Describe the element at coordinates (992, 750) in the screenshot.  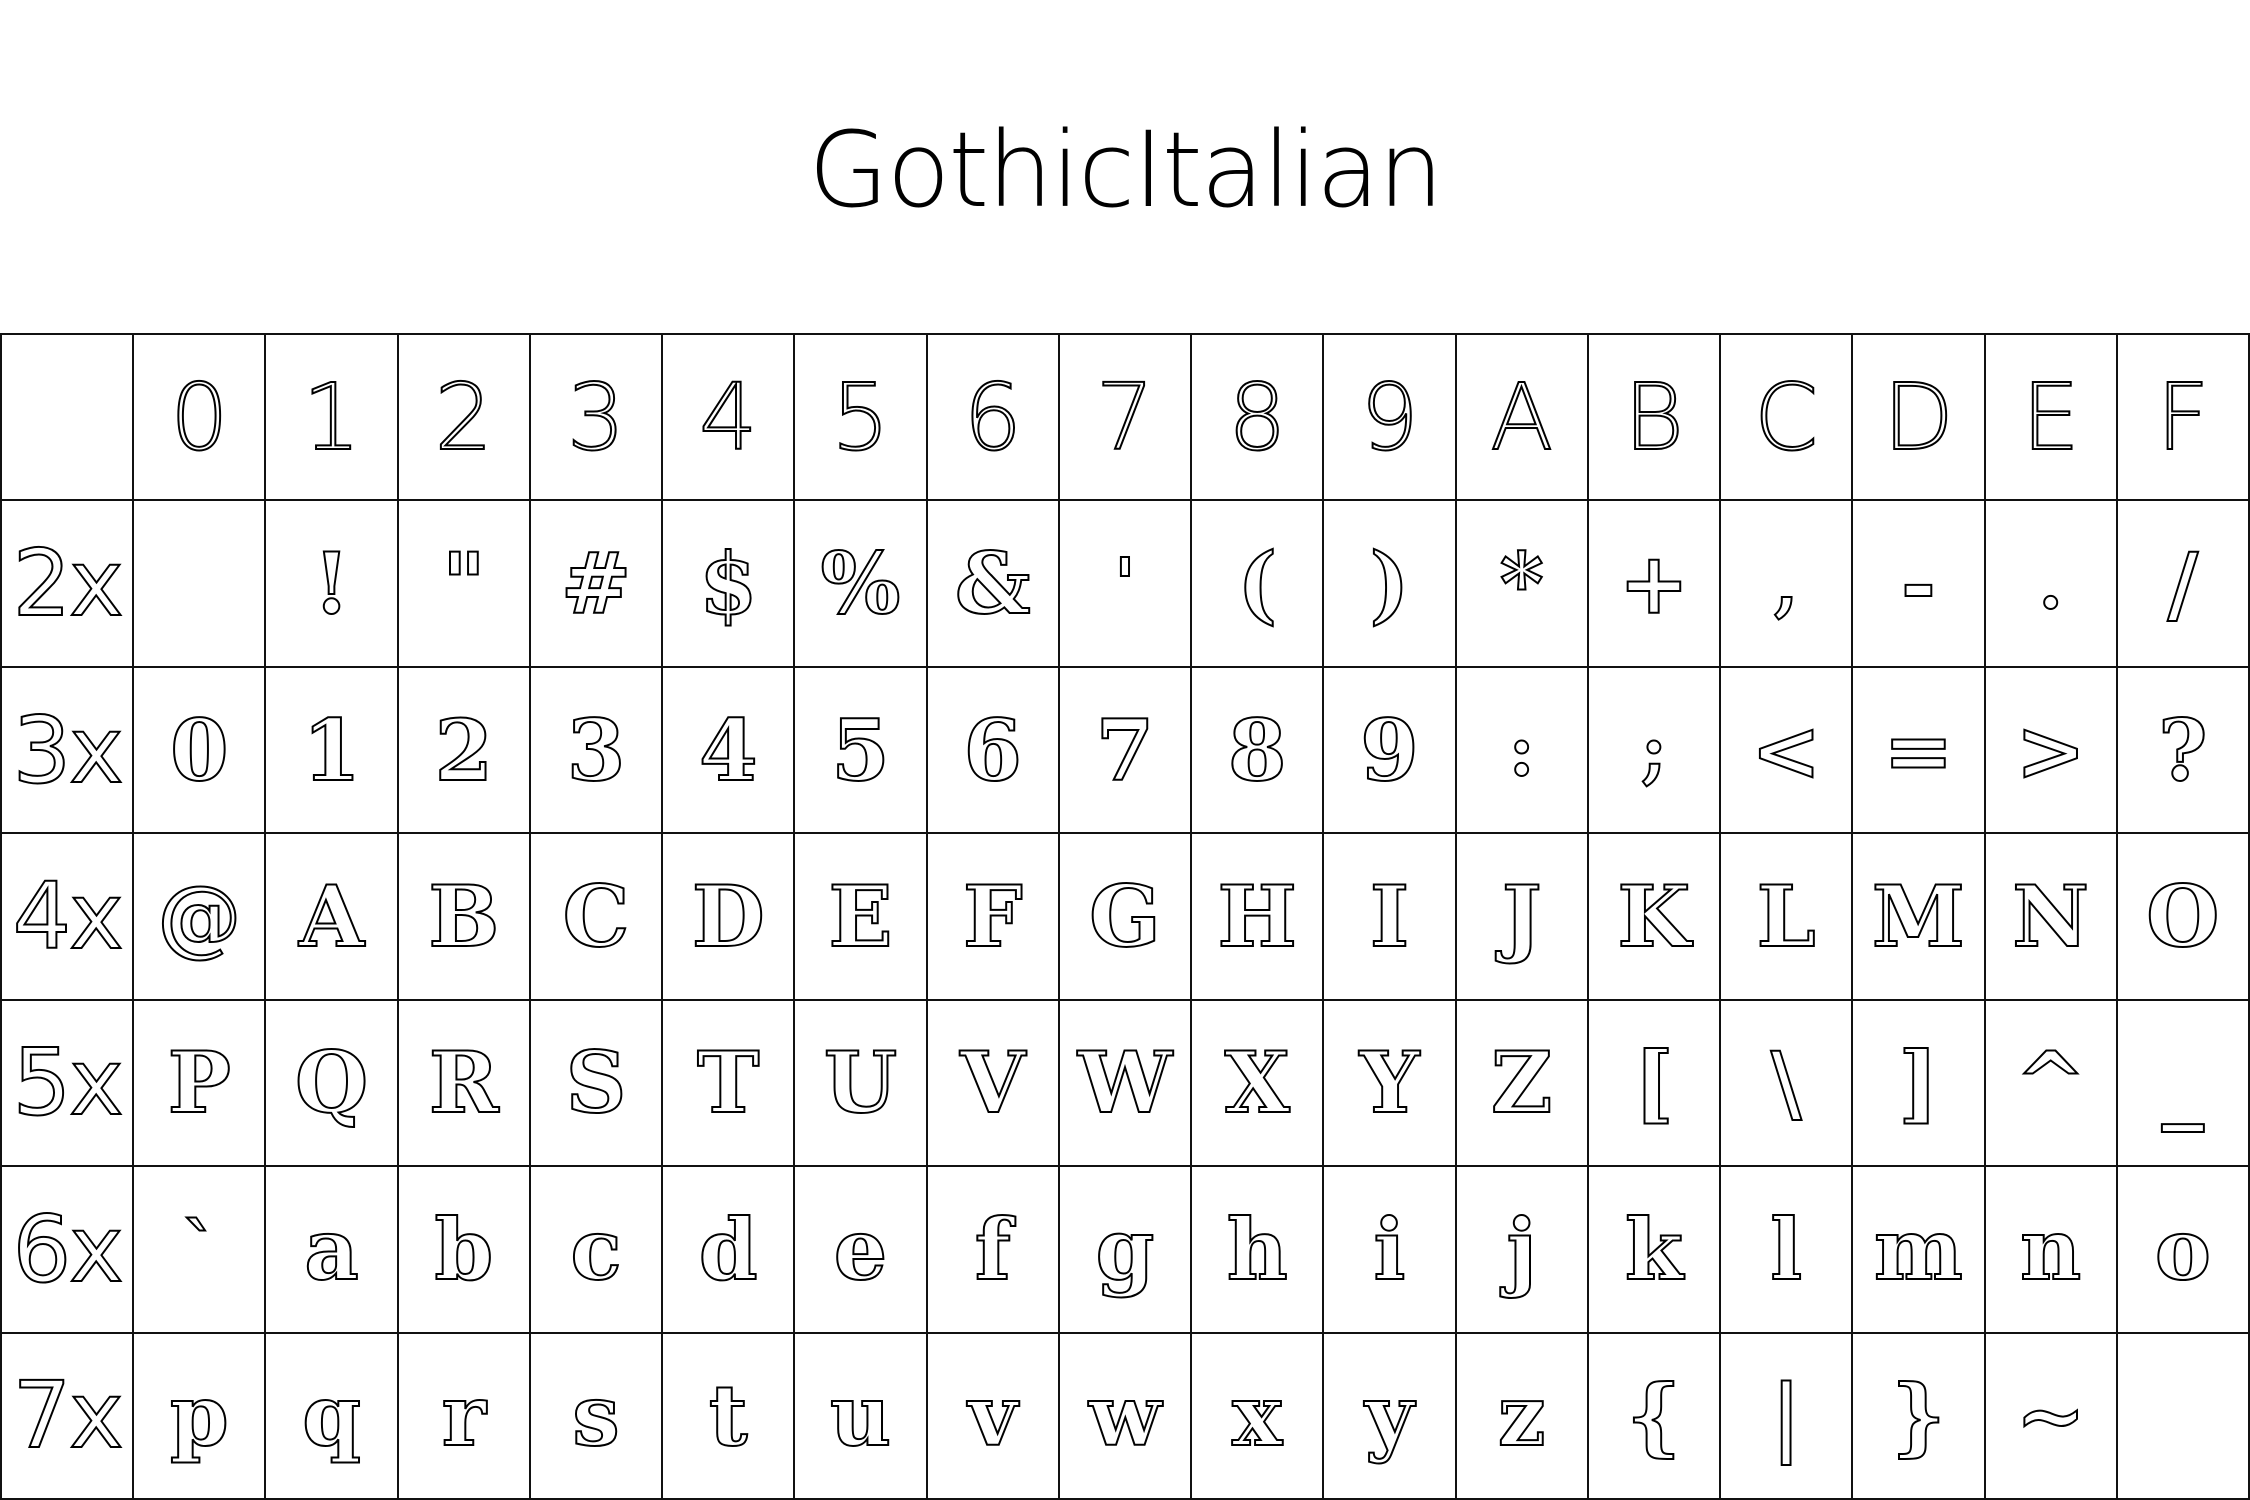
I see `glyph-cell: 6` at that location.